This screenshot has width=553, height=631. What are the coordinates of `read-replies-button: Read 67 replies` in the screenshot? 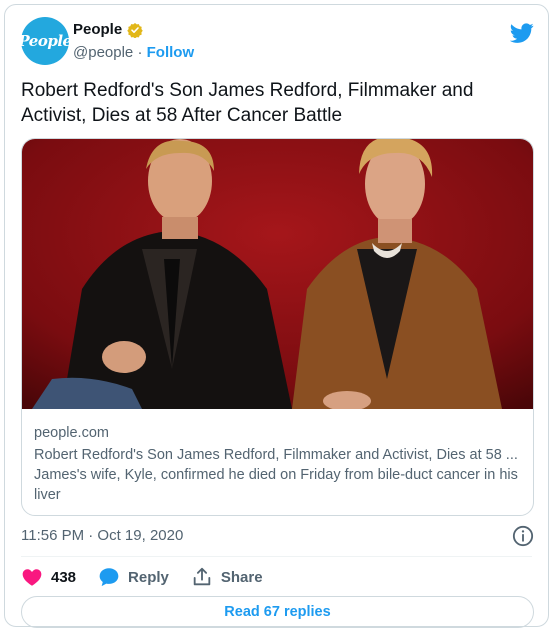 It's located at (277, 612).